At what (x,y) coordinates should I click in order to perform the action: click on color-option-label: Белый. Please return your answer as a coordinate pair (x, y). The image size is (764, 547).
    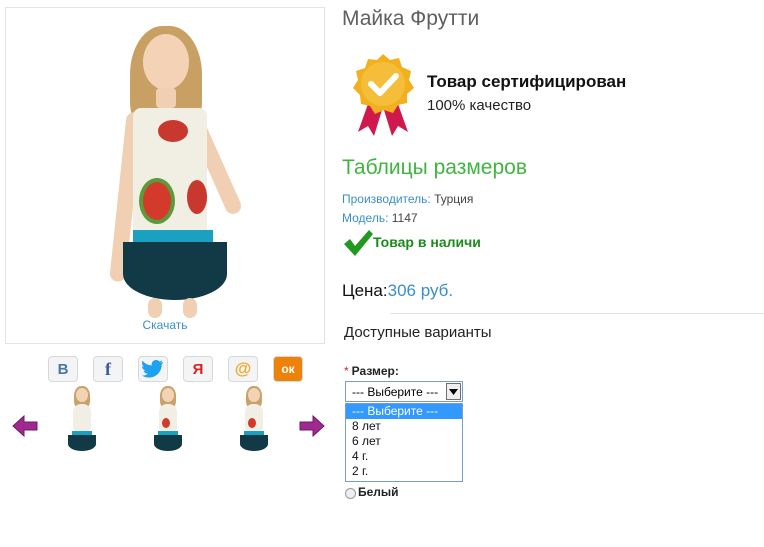
    Looking at the image, I should click on (378, 492).